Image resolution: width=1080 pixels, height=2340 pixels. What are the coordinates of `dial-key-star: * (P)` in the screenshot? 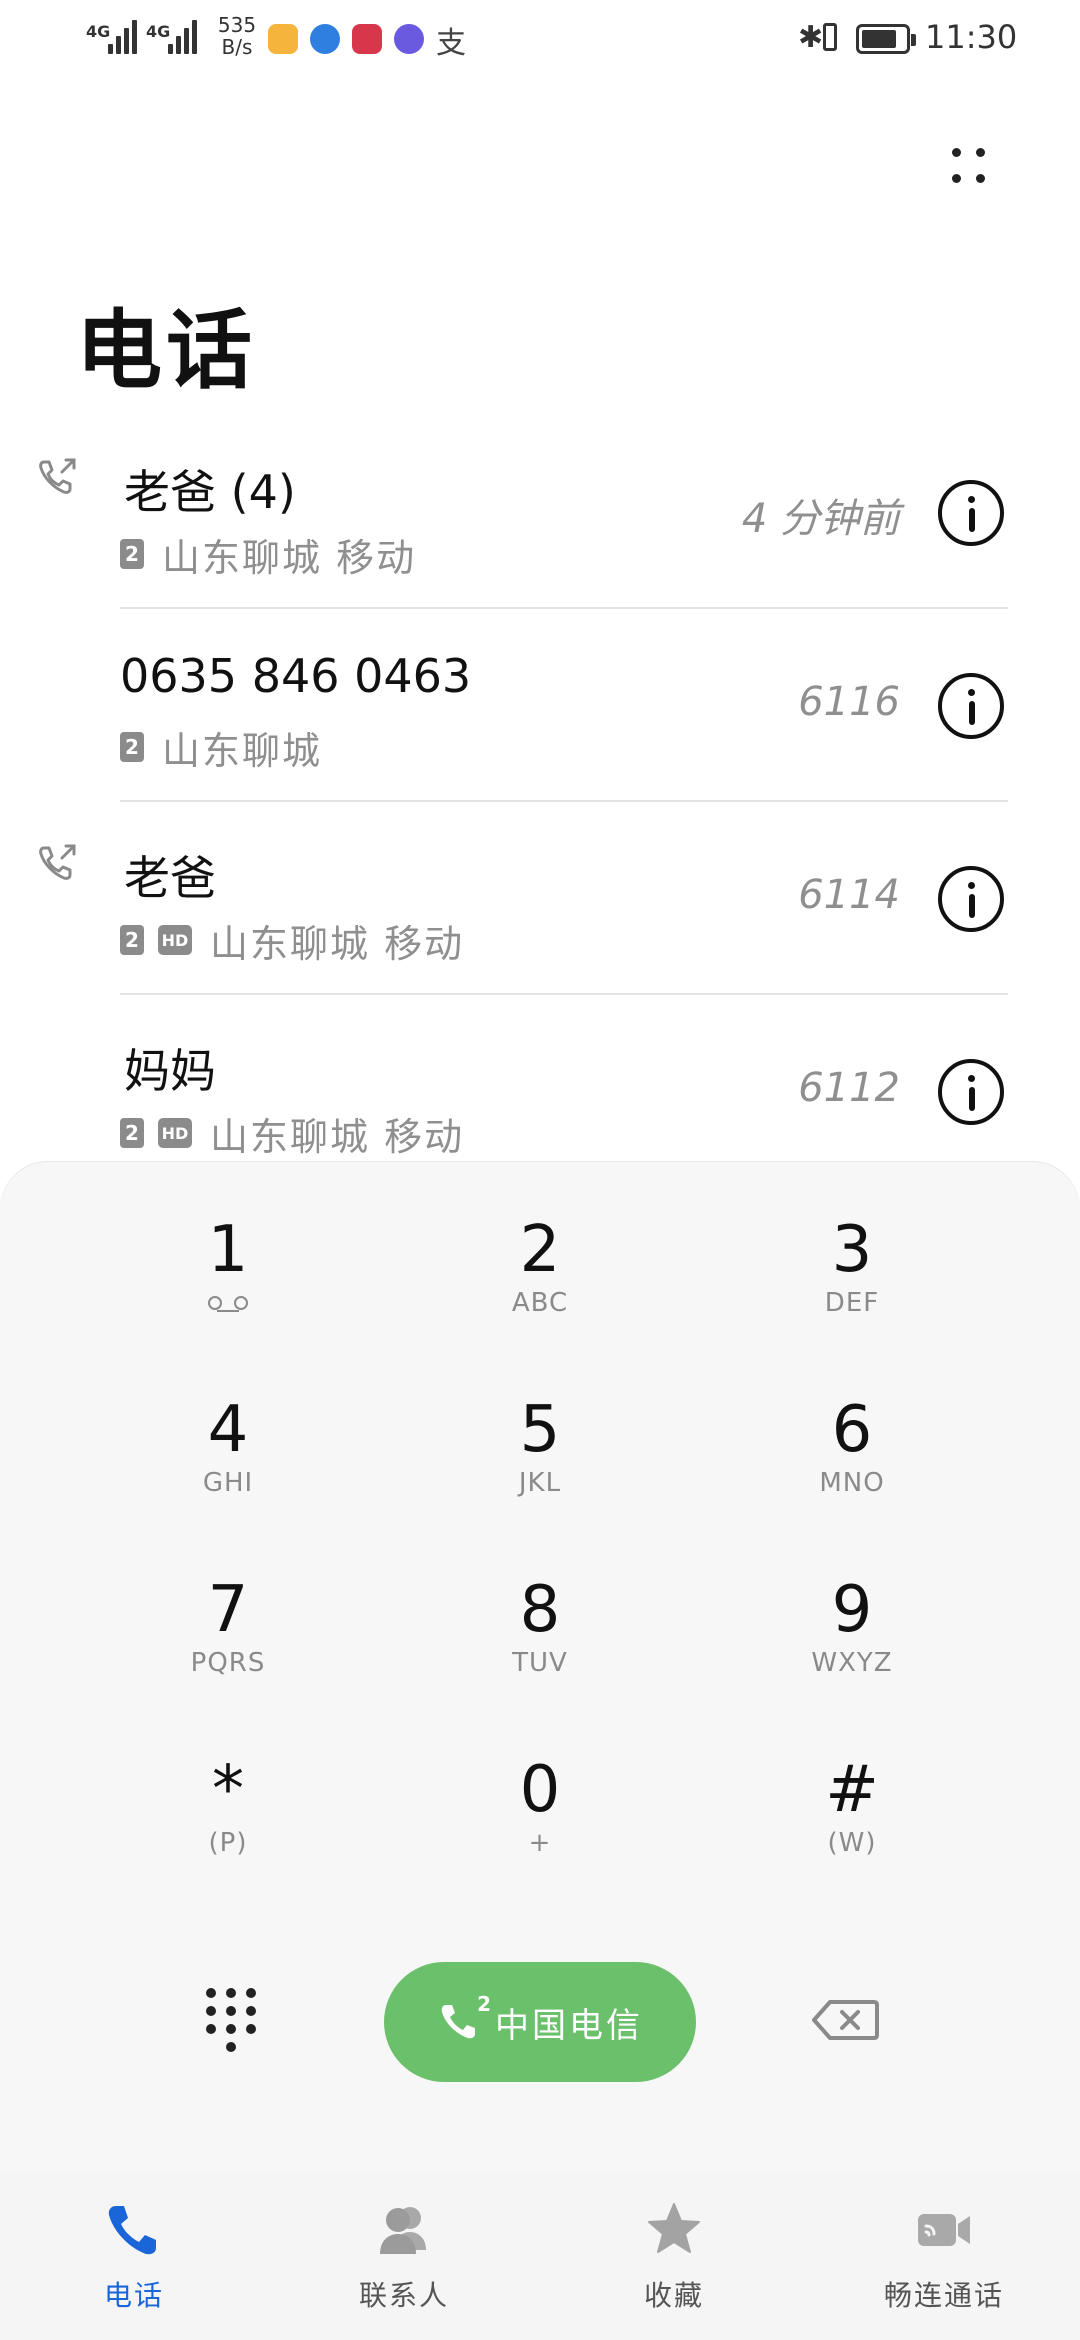 It's located at (228, 1817).